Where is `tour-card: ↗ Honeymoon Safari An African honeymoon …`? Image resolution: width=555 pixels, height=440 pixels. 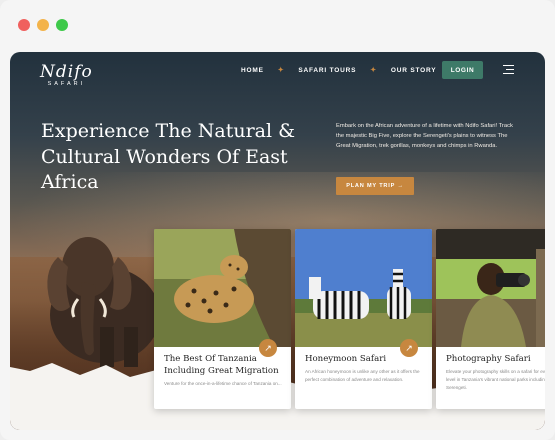 tour-card: ↗ Honeymoon Safari An African honeymoon … is located at coordinates (363, 319).